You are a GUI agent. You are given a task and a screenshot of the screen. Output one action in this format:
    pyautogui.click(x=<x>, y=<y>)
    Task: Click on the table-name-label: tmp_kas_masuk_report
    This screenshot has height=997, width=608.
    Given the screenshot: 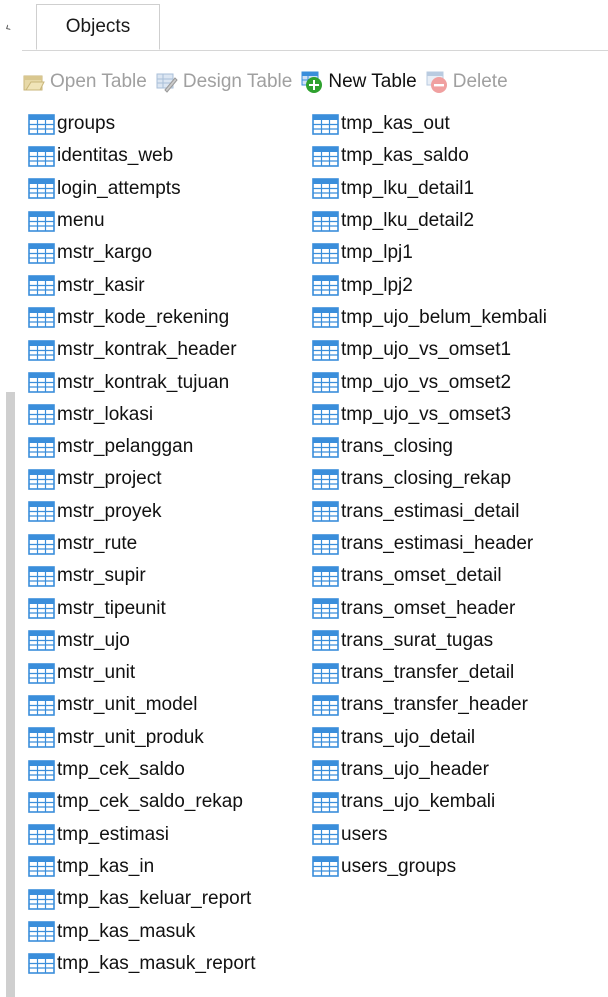 What is the action you would take?
    pyautogui.click(x=156, y=963)
    